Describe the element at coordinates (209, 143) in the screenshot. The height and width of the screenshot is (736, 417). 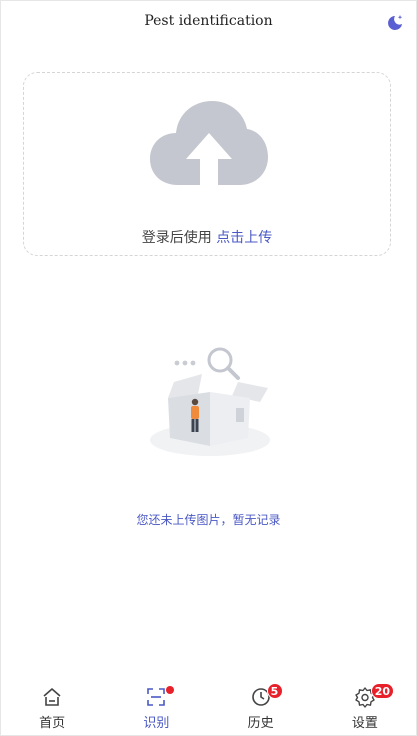
I see `cloud-upload-icon` at that location.